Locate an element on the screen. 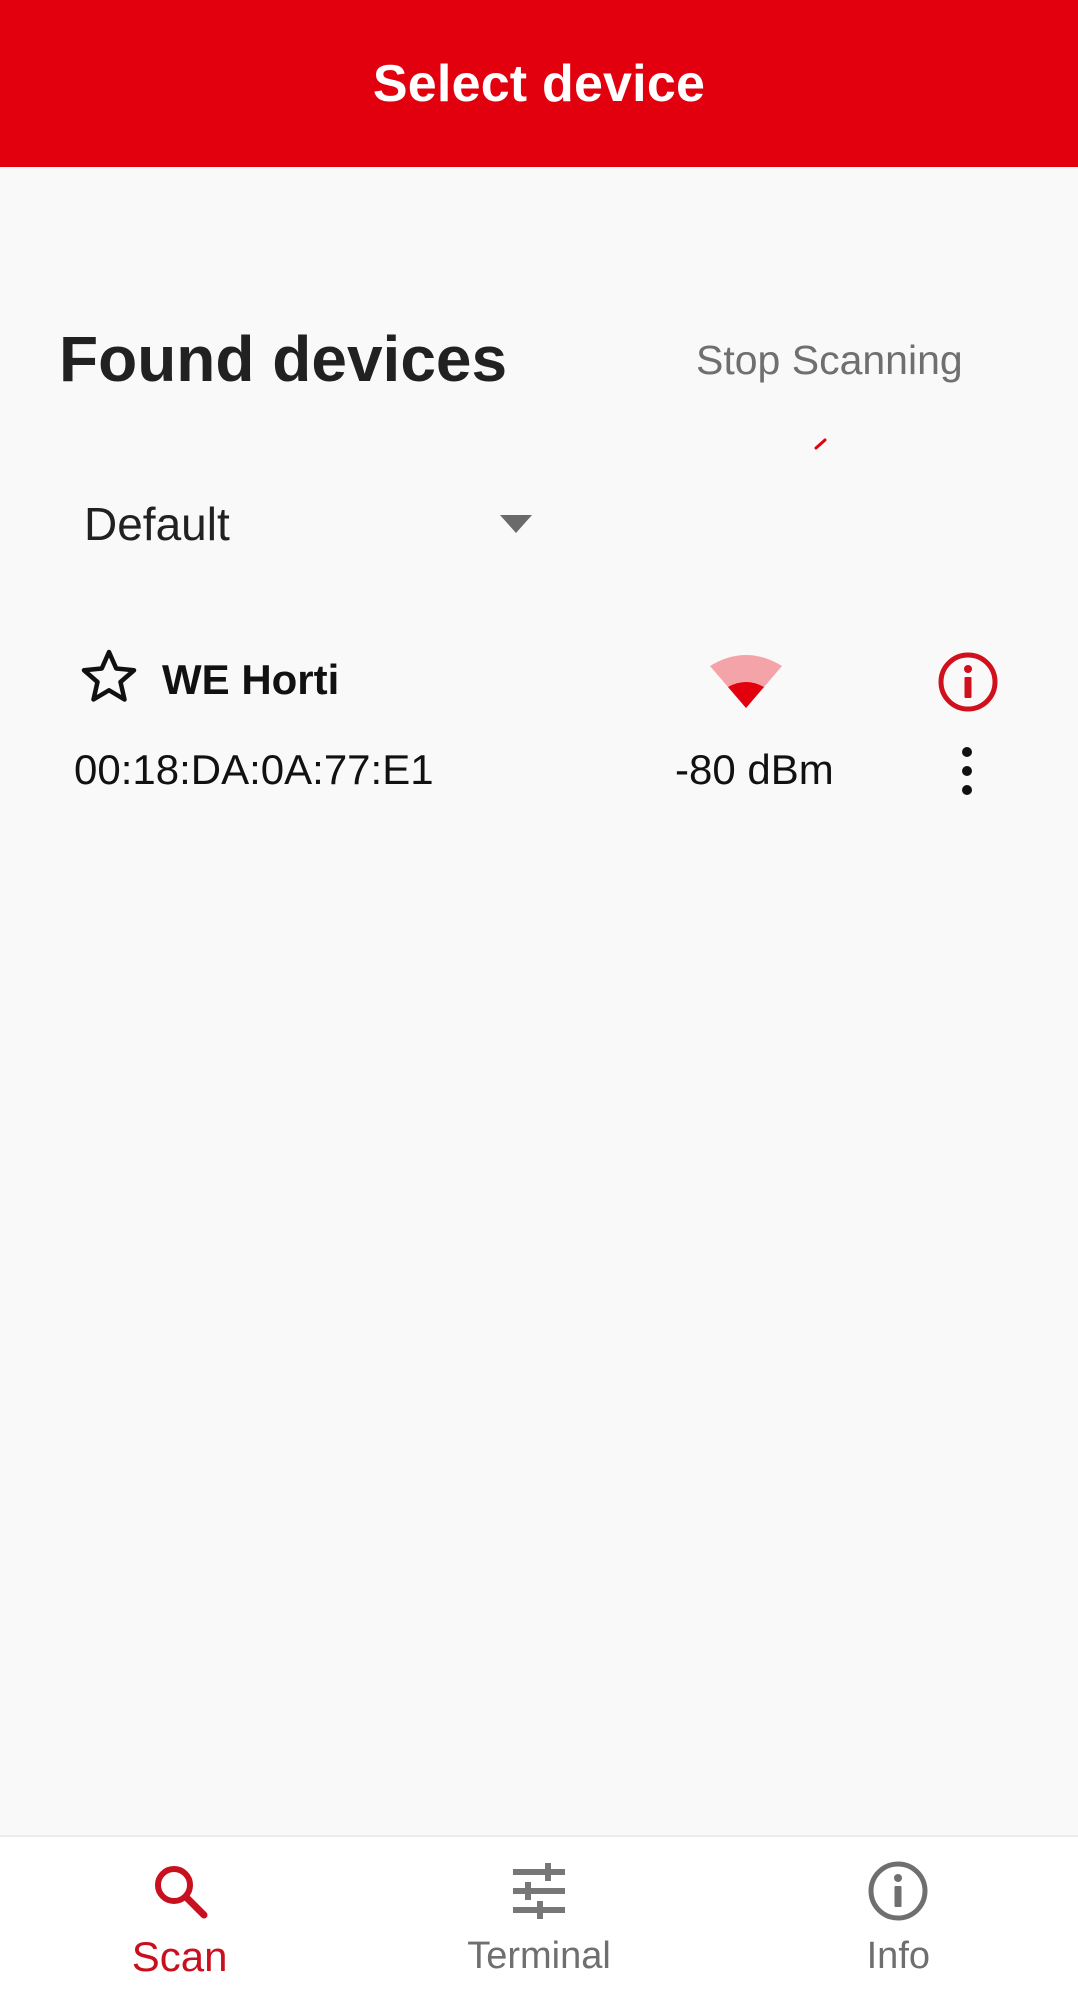  bottom-navigation: Scan Terminal Info is located at coordinates (539, 1913).